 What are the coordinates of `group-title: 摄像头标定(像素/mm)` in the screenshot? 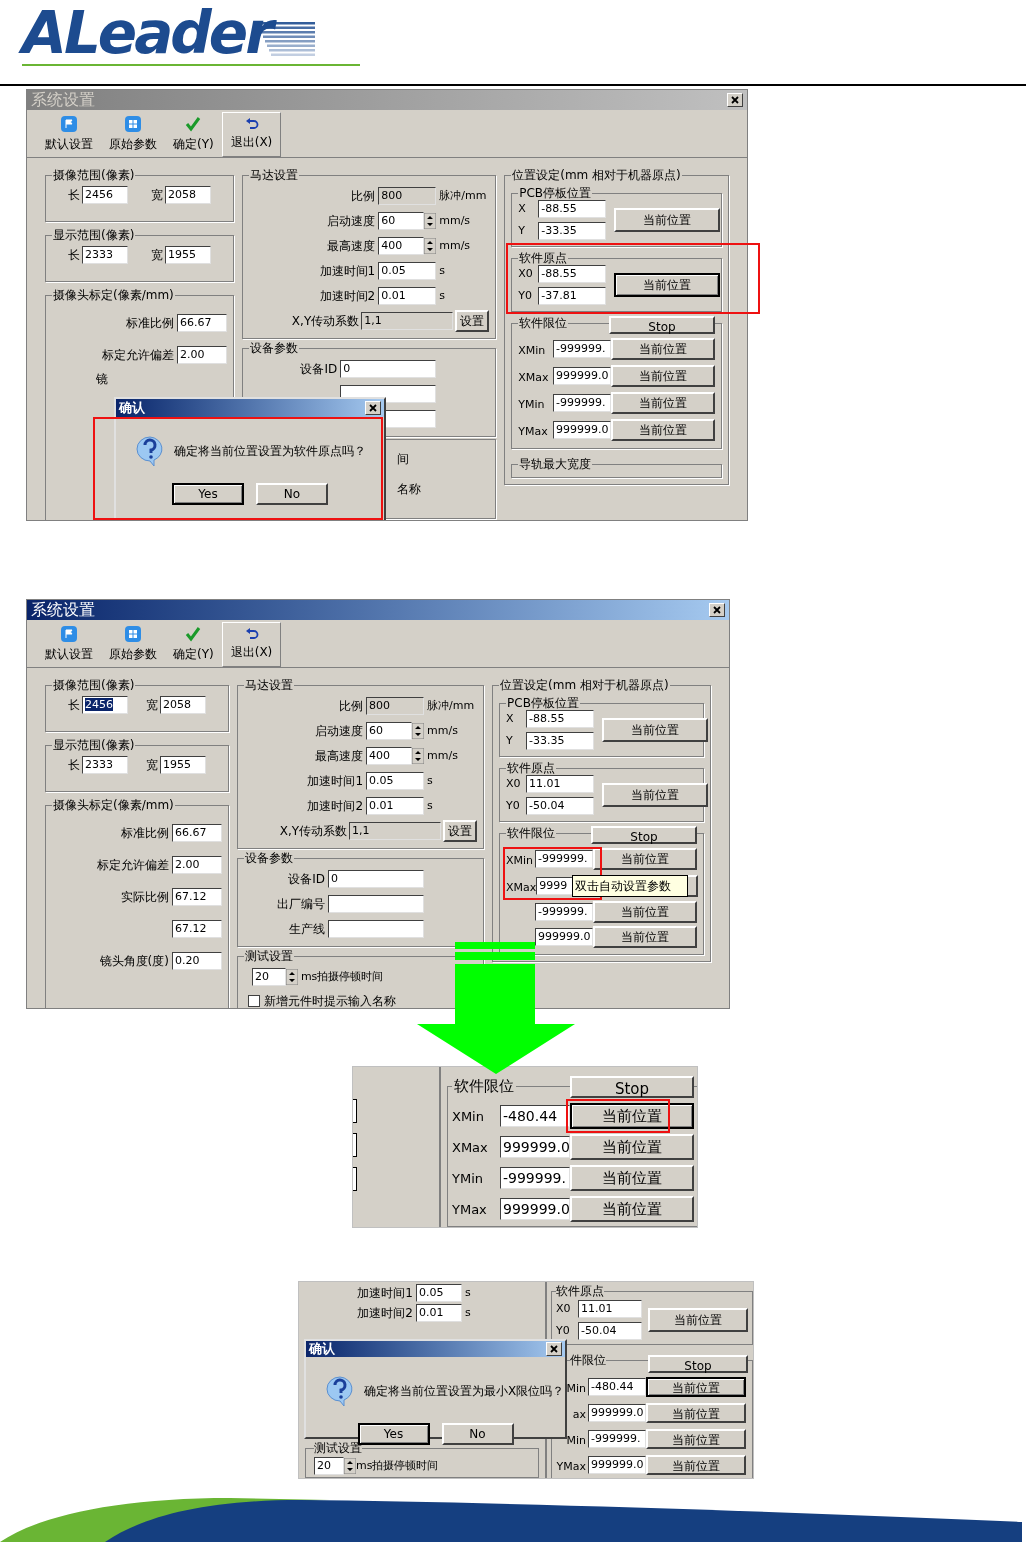 It's located at (113, 295).